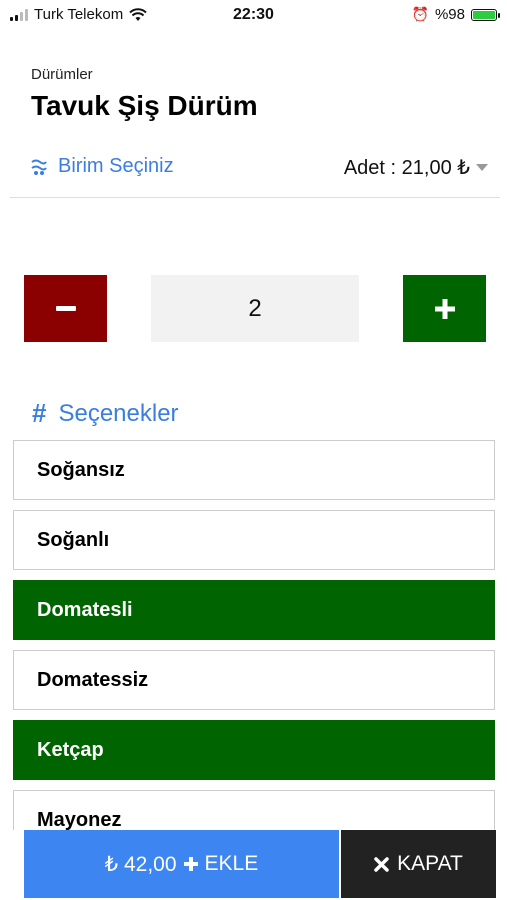 The width and height of the screenshot is (507, 900). What do you see at coordinates (482, 167) in the screenshot?
I see `chevron-down-icon` at bounding box center [482, 167].